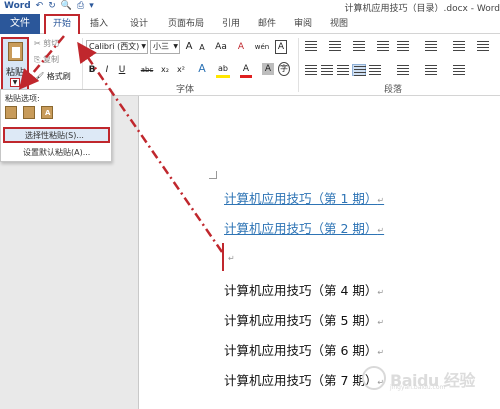 The image size is (500, 409). Describe the element at coordinates (223, 257) in the screenshot. I see `insertion-cursor-marker` at that location.